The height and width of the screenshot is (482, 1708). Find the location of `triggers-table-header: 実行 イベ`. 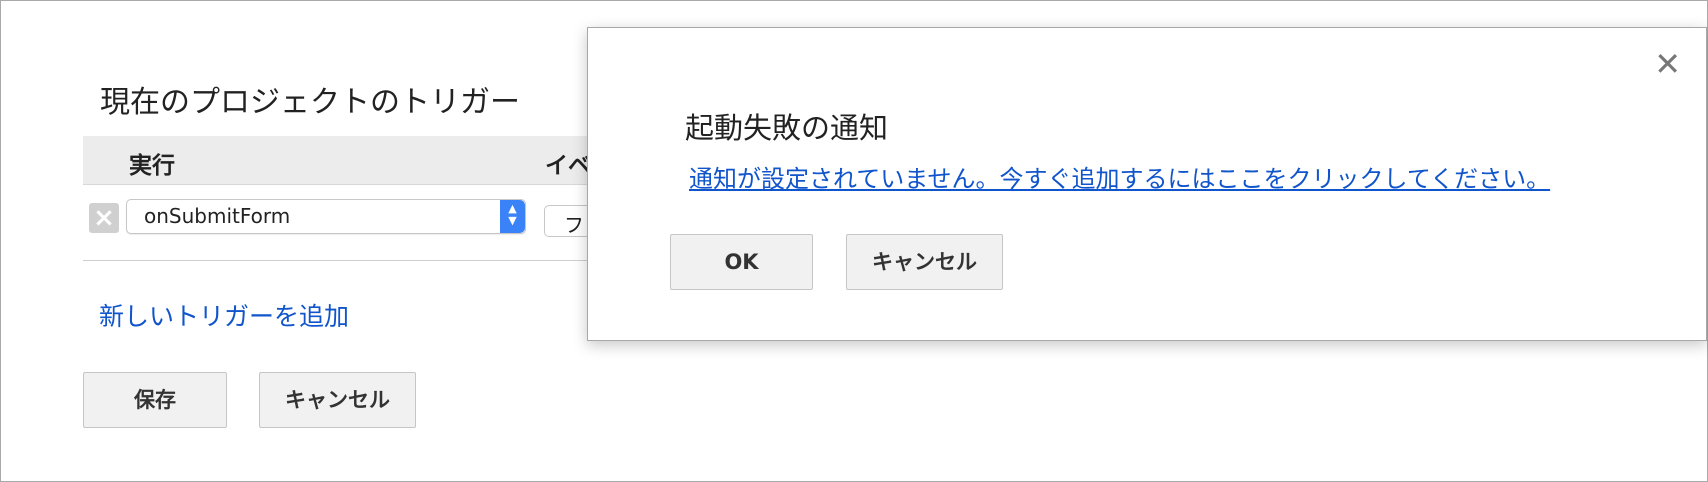

triggers-table-header: 実行 イベ is located at coordinates (343, 160).